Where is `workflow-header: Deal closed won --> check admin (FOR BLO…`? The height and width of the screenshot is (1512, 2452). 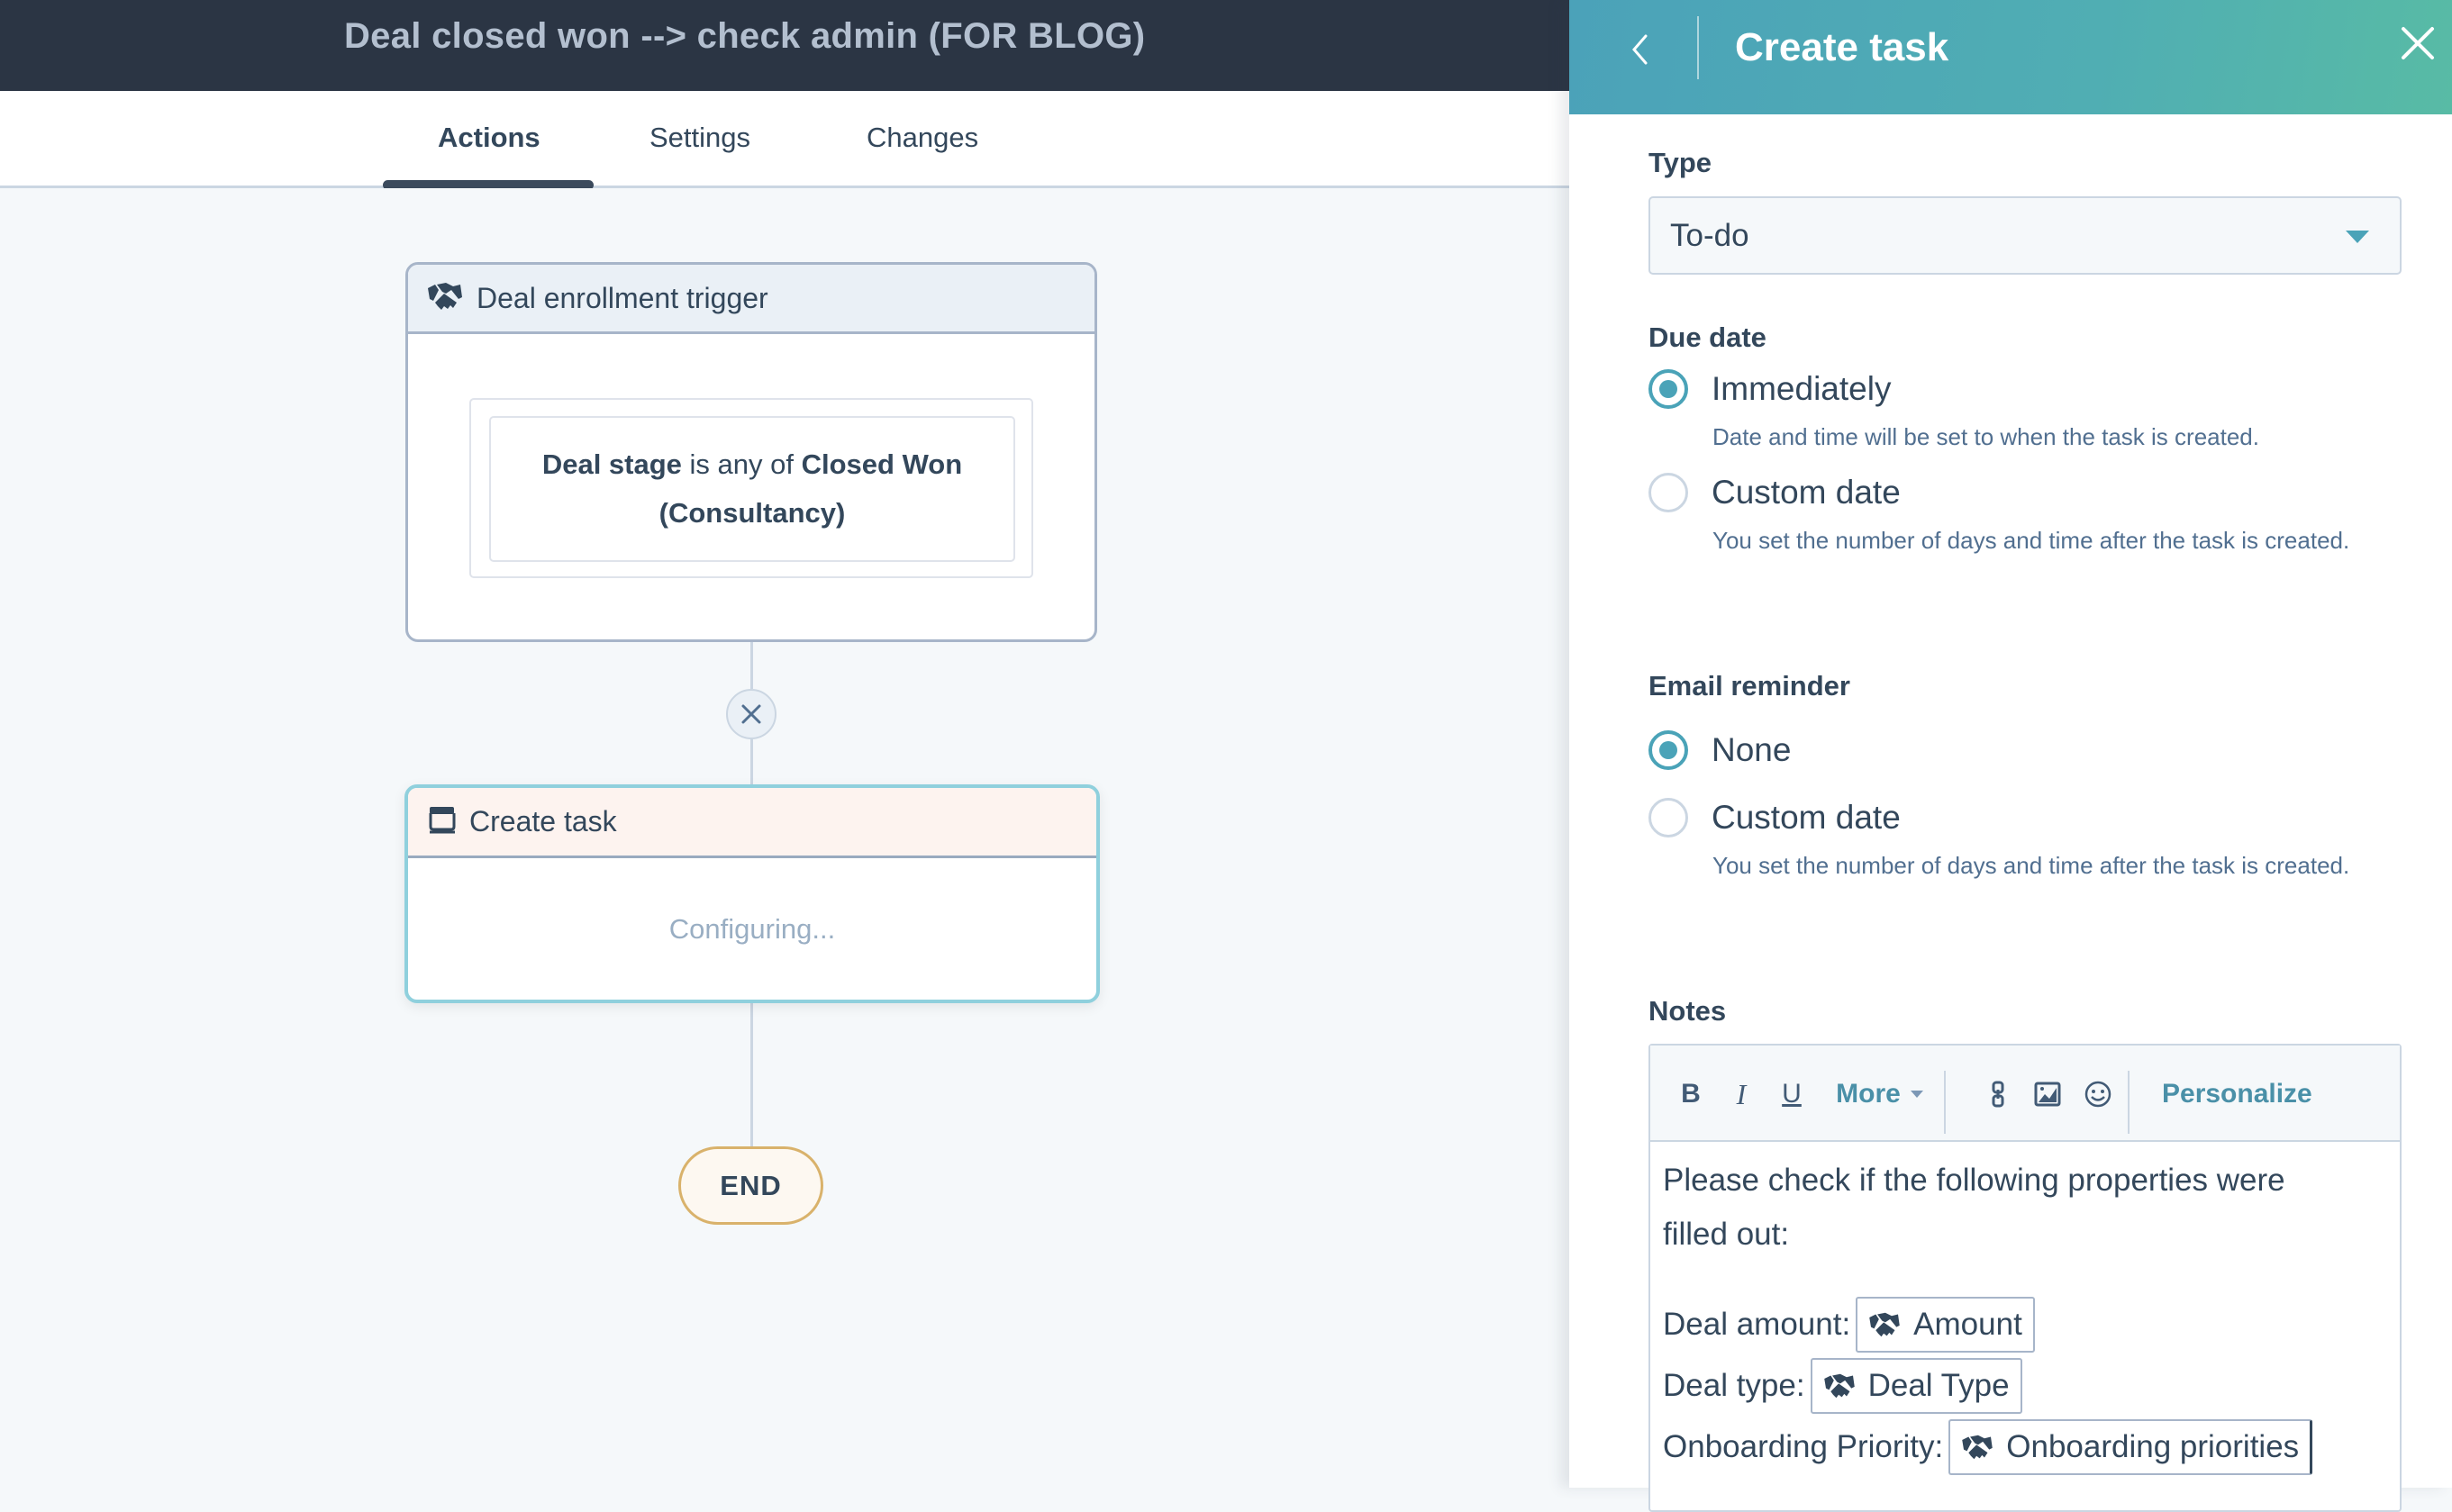
workflow-header: Deal closed won --> check admin (FOR BLO… is located at coordinates (784, 45).